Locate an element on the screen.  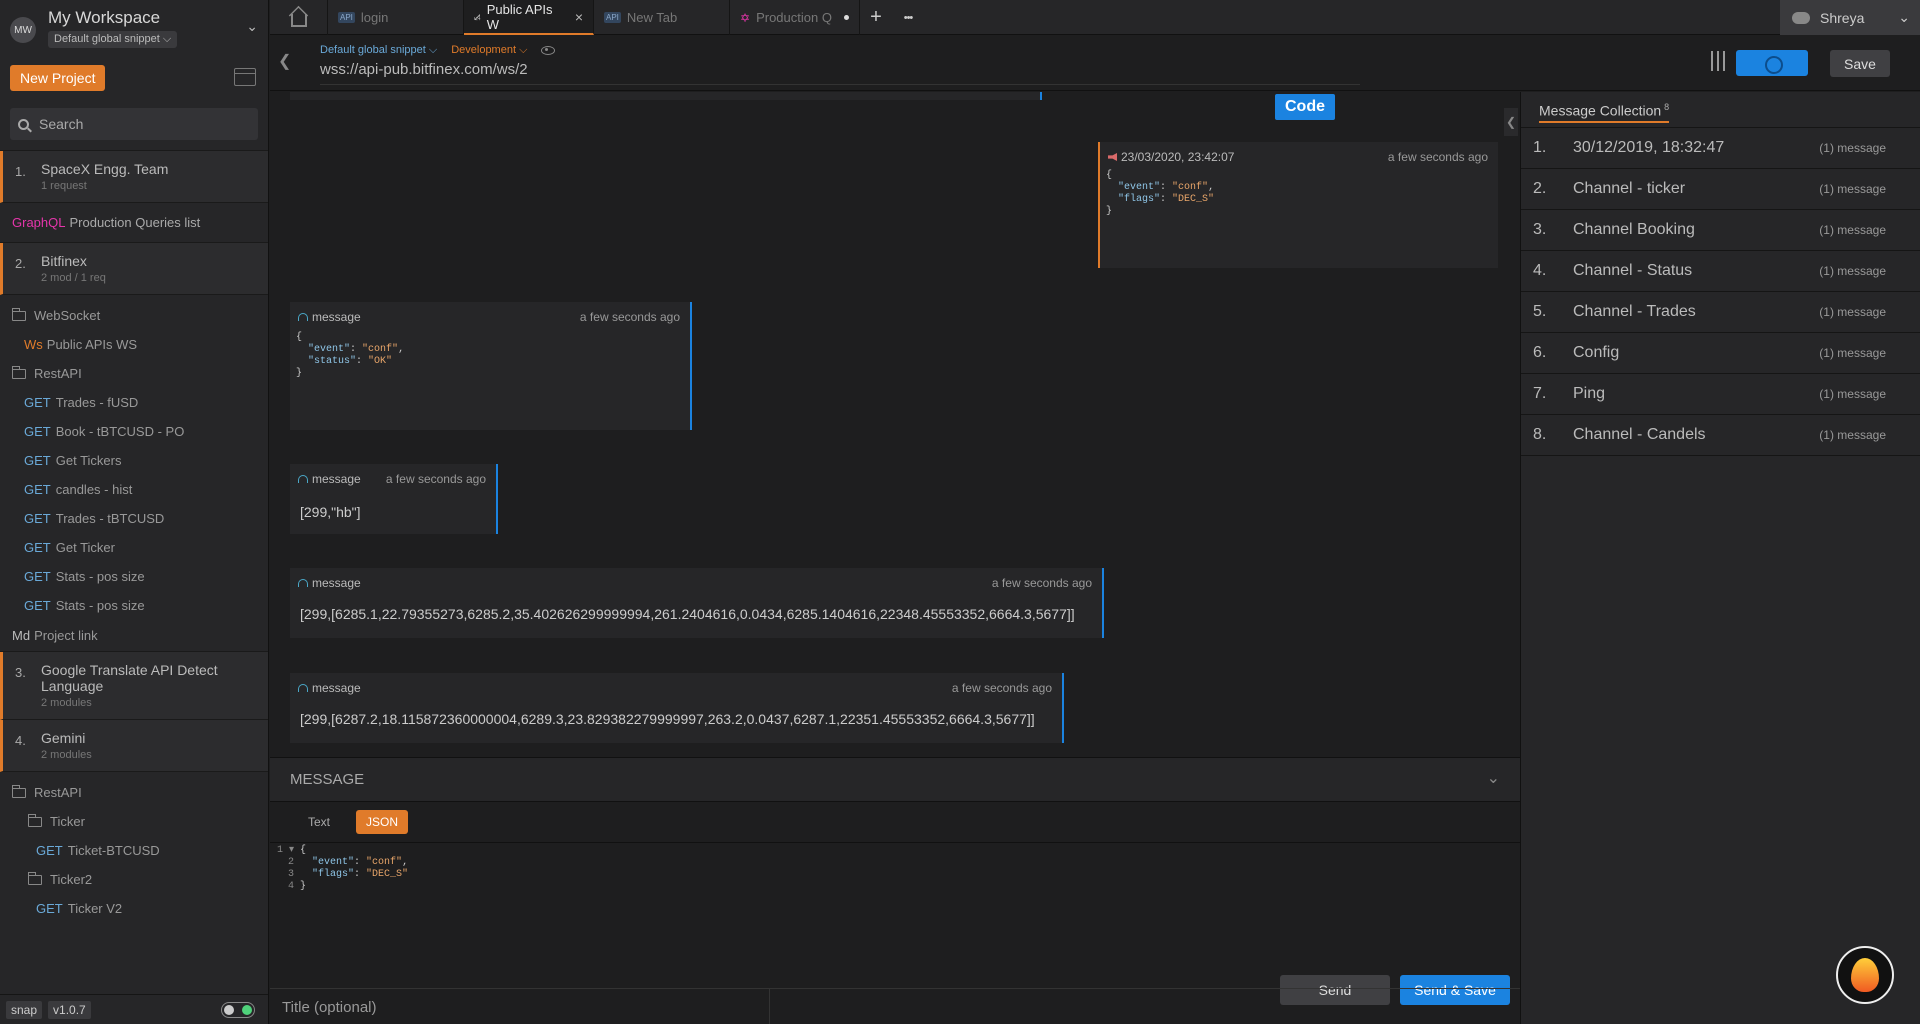
environment-select: Development ⌵ is located at coordinates (489, 50).